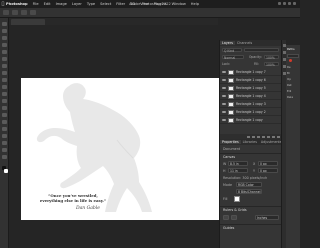  I want to click on menu-filter: Filter, so click(120, 4).